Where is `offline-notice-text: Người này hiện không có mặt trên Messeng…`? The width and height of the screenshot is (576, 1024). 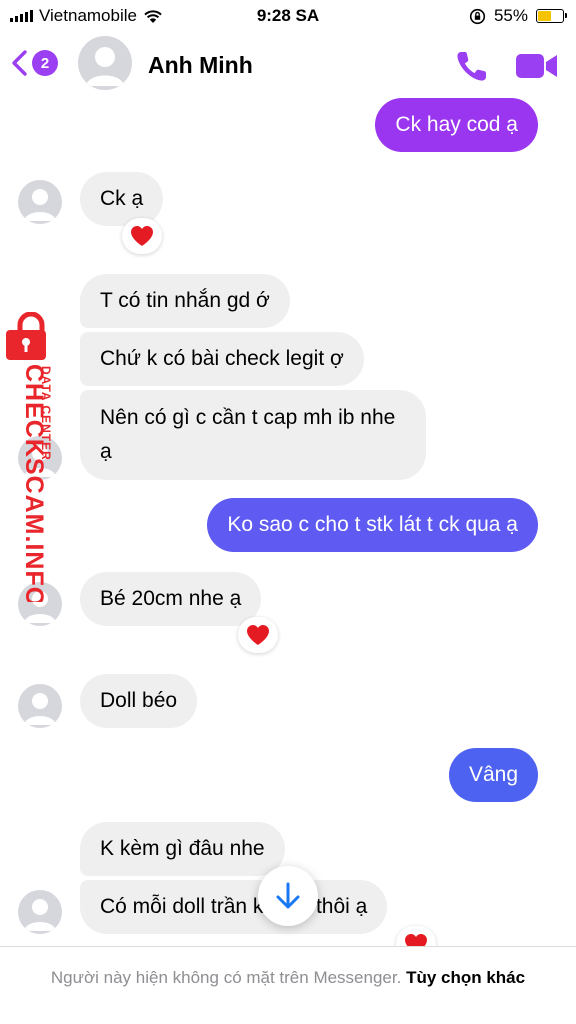 offline-notice-text: Người này hiện không có mặt trên Messeng… is located at coordinates (226, 977).